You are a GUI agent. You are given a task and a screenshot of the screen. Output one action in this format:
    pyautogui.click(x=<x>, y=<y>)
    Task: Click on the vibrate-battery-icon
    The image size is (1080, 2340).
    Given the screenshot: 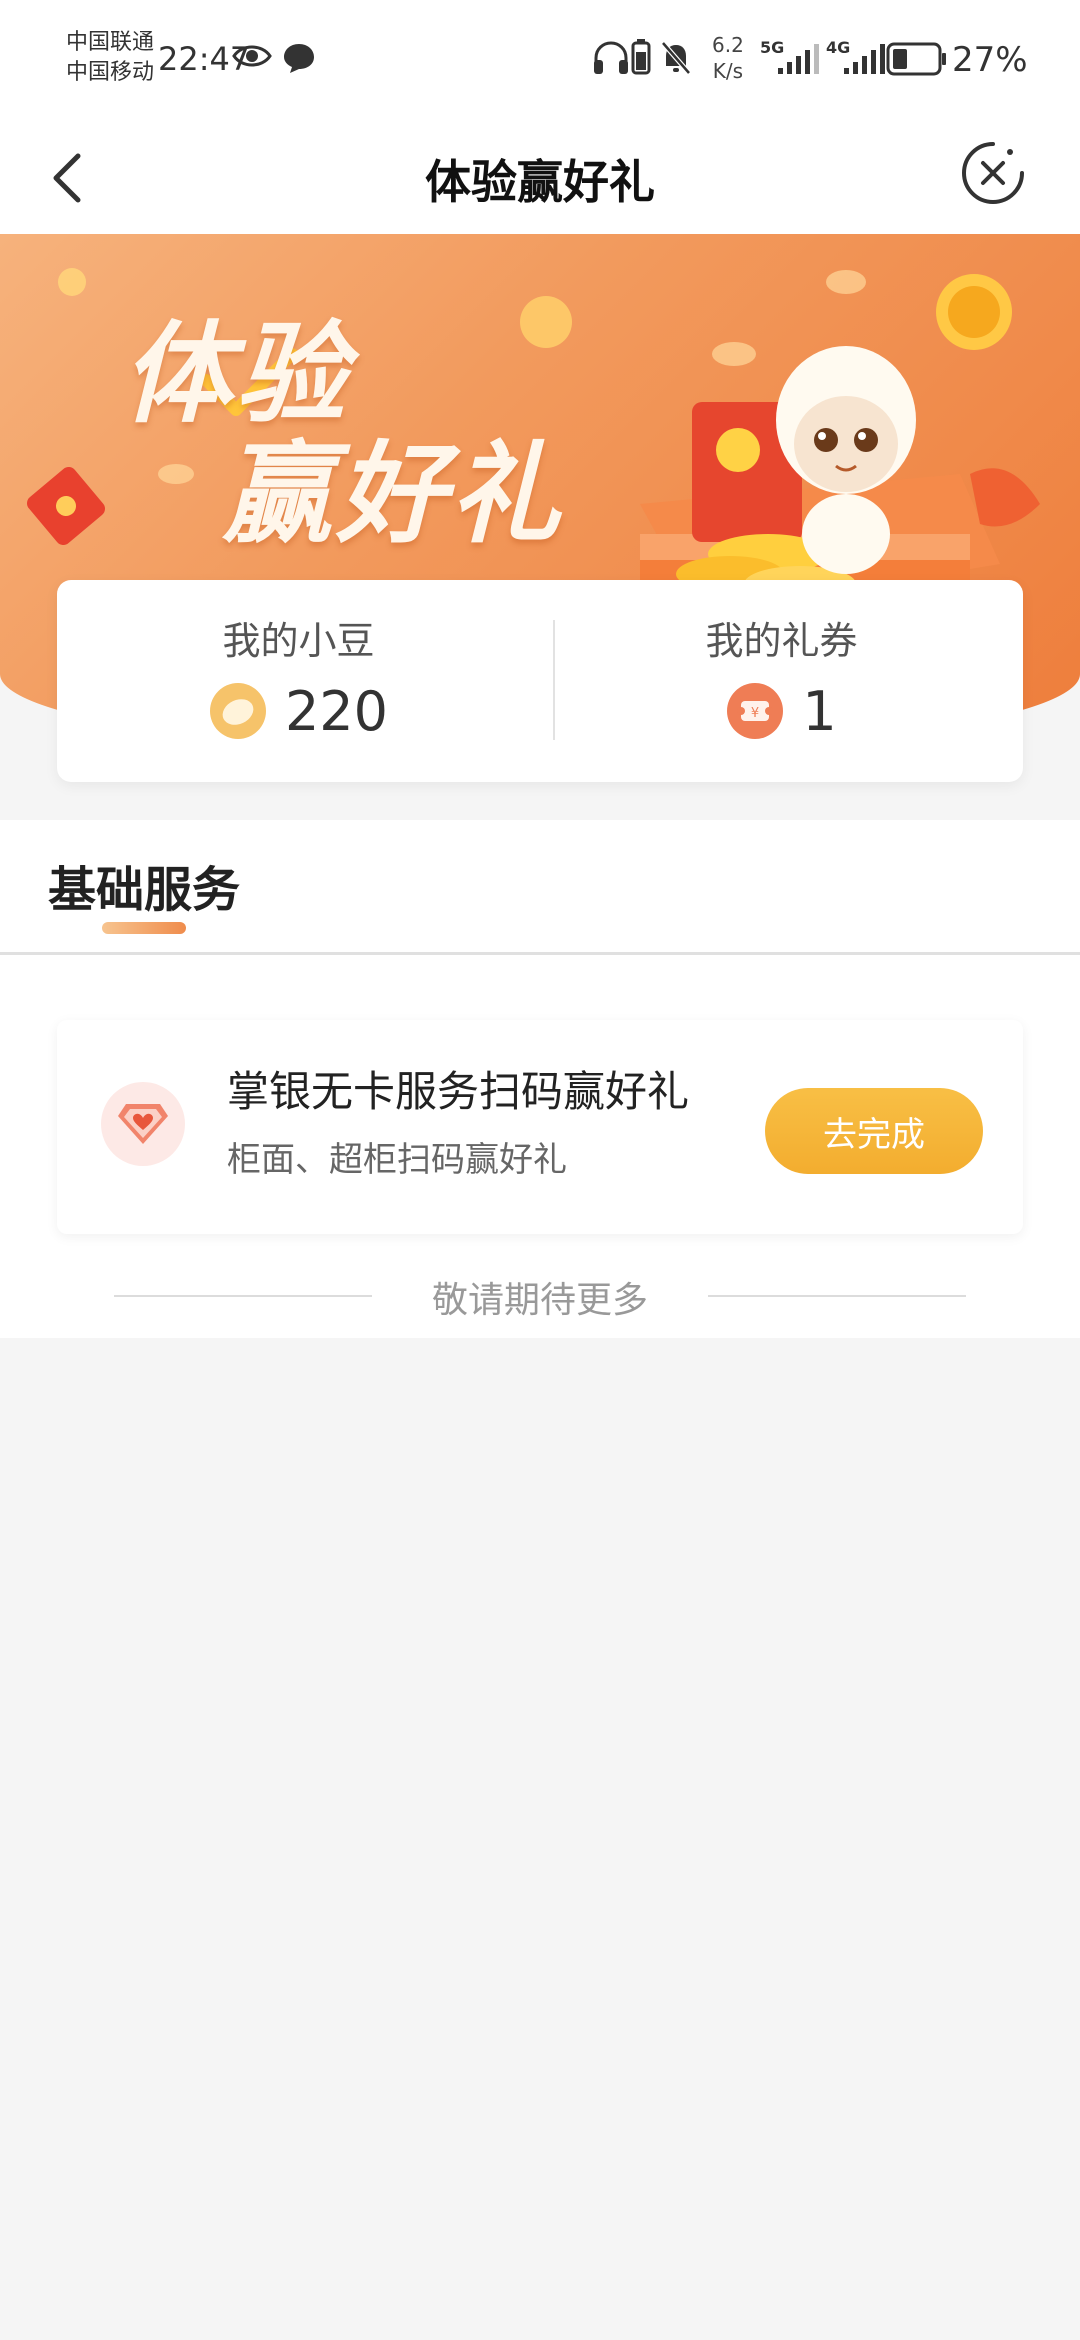 What is the action you would take?
    pyautogui.click(x=641, y=57)
    